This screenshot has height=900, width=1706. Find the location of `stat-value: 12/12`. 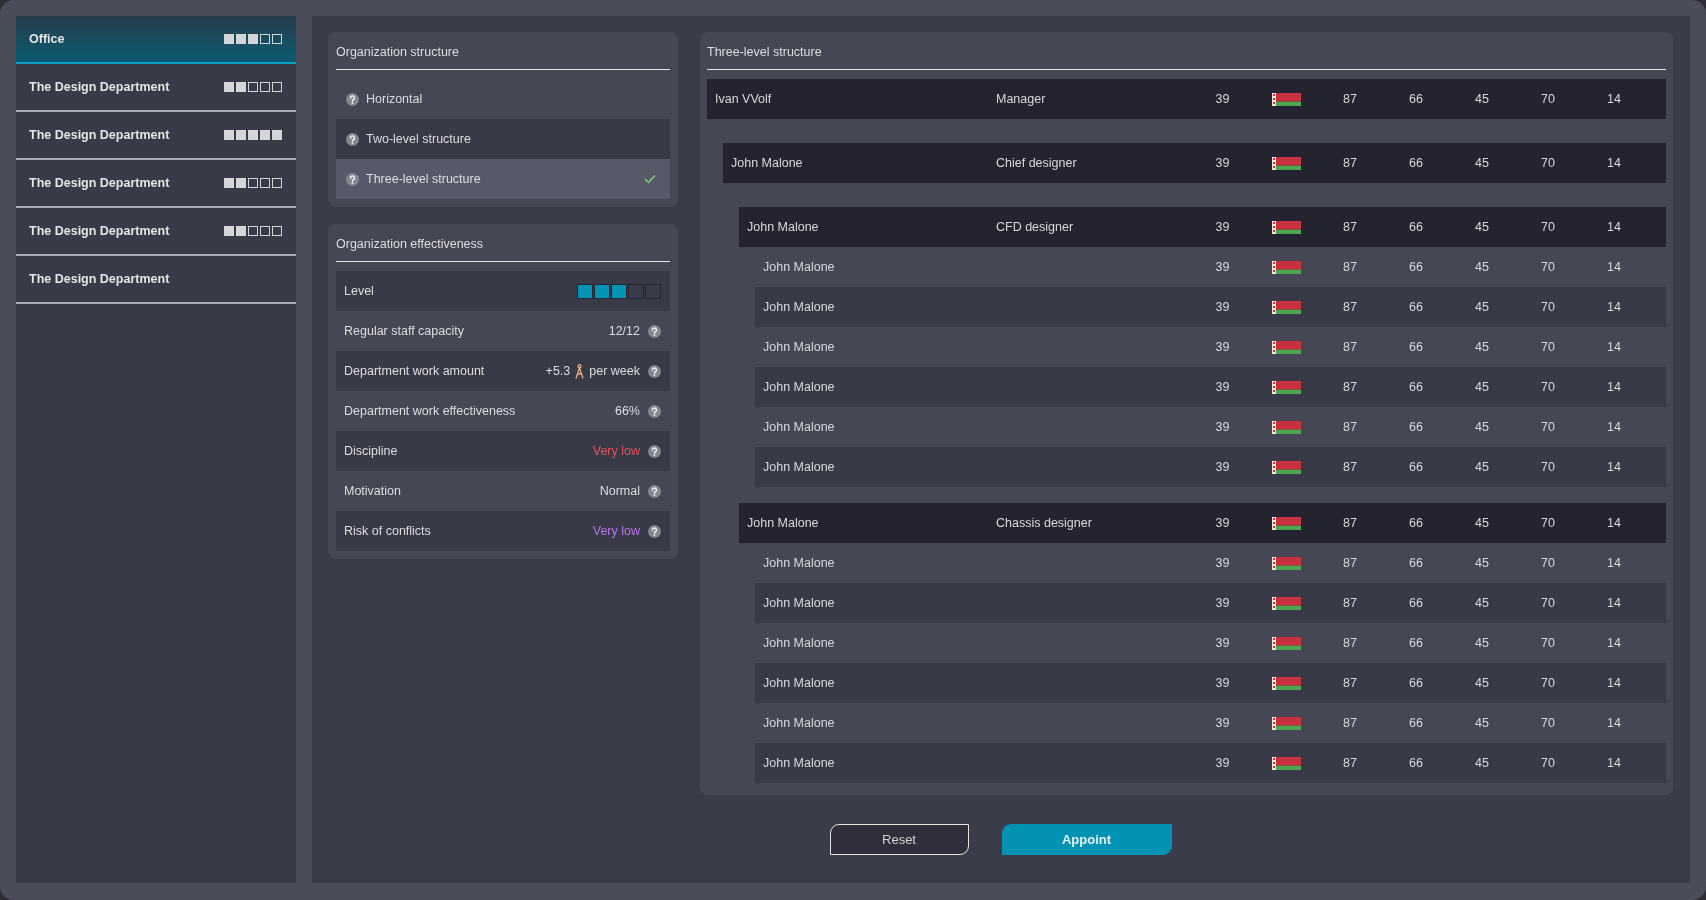

stat-value: 12/12 is located at coordinates (624, 331).